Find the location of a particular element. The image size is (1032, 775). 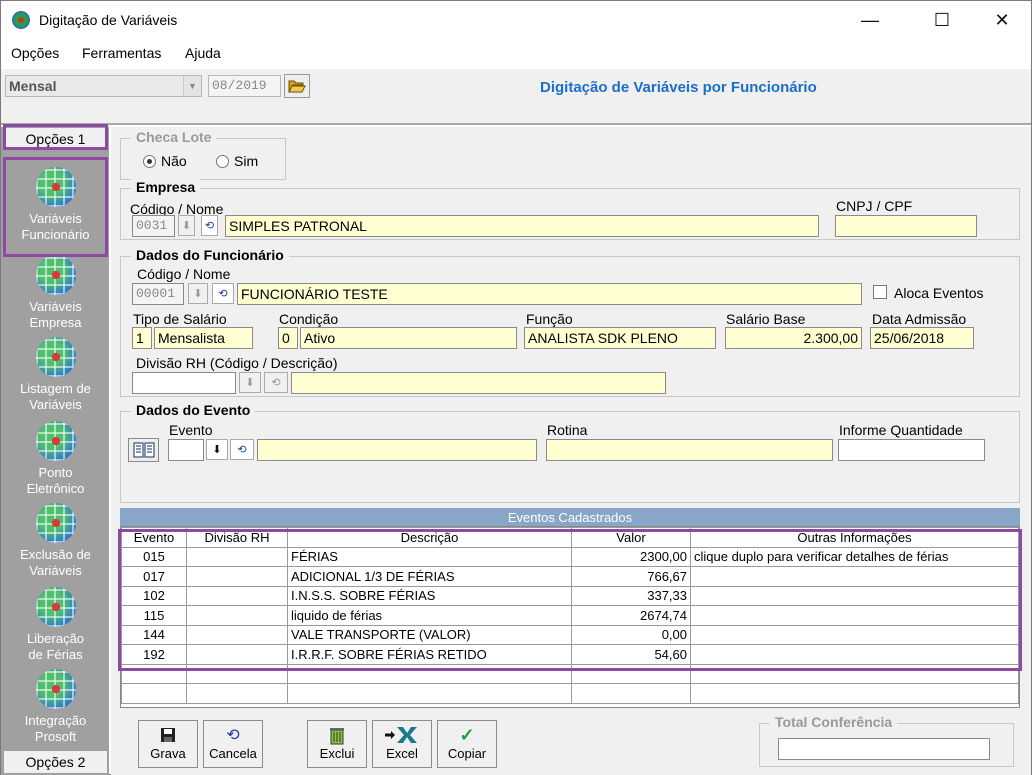

evento-code-input is located at coordinates (186, 450).